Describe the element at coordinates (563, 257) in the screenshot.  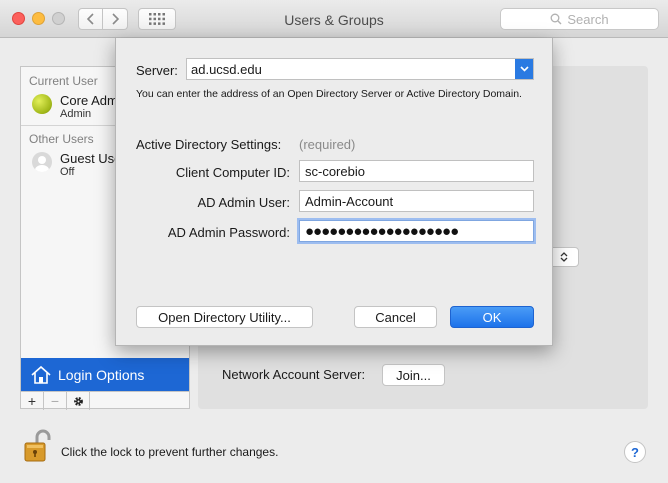
I see `updown-arrows-icon` at that location.